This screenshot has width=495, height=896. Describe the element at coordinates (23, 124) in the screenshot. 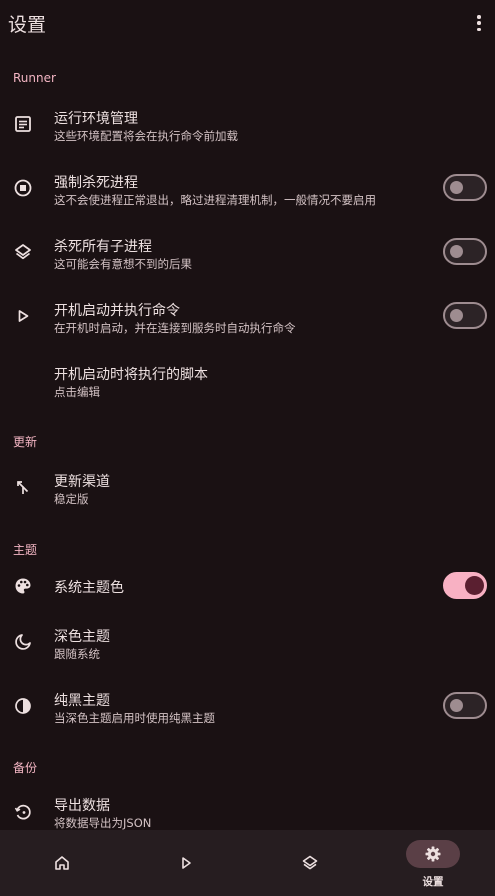

I see `article-icon` at that location.